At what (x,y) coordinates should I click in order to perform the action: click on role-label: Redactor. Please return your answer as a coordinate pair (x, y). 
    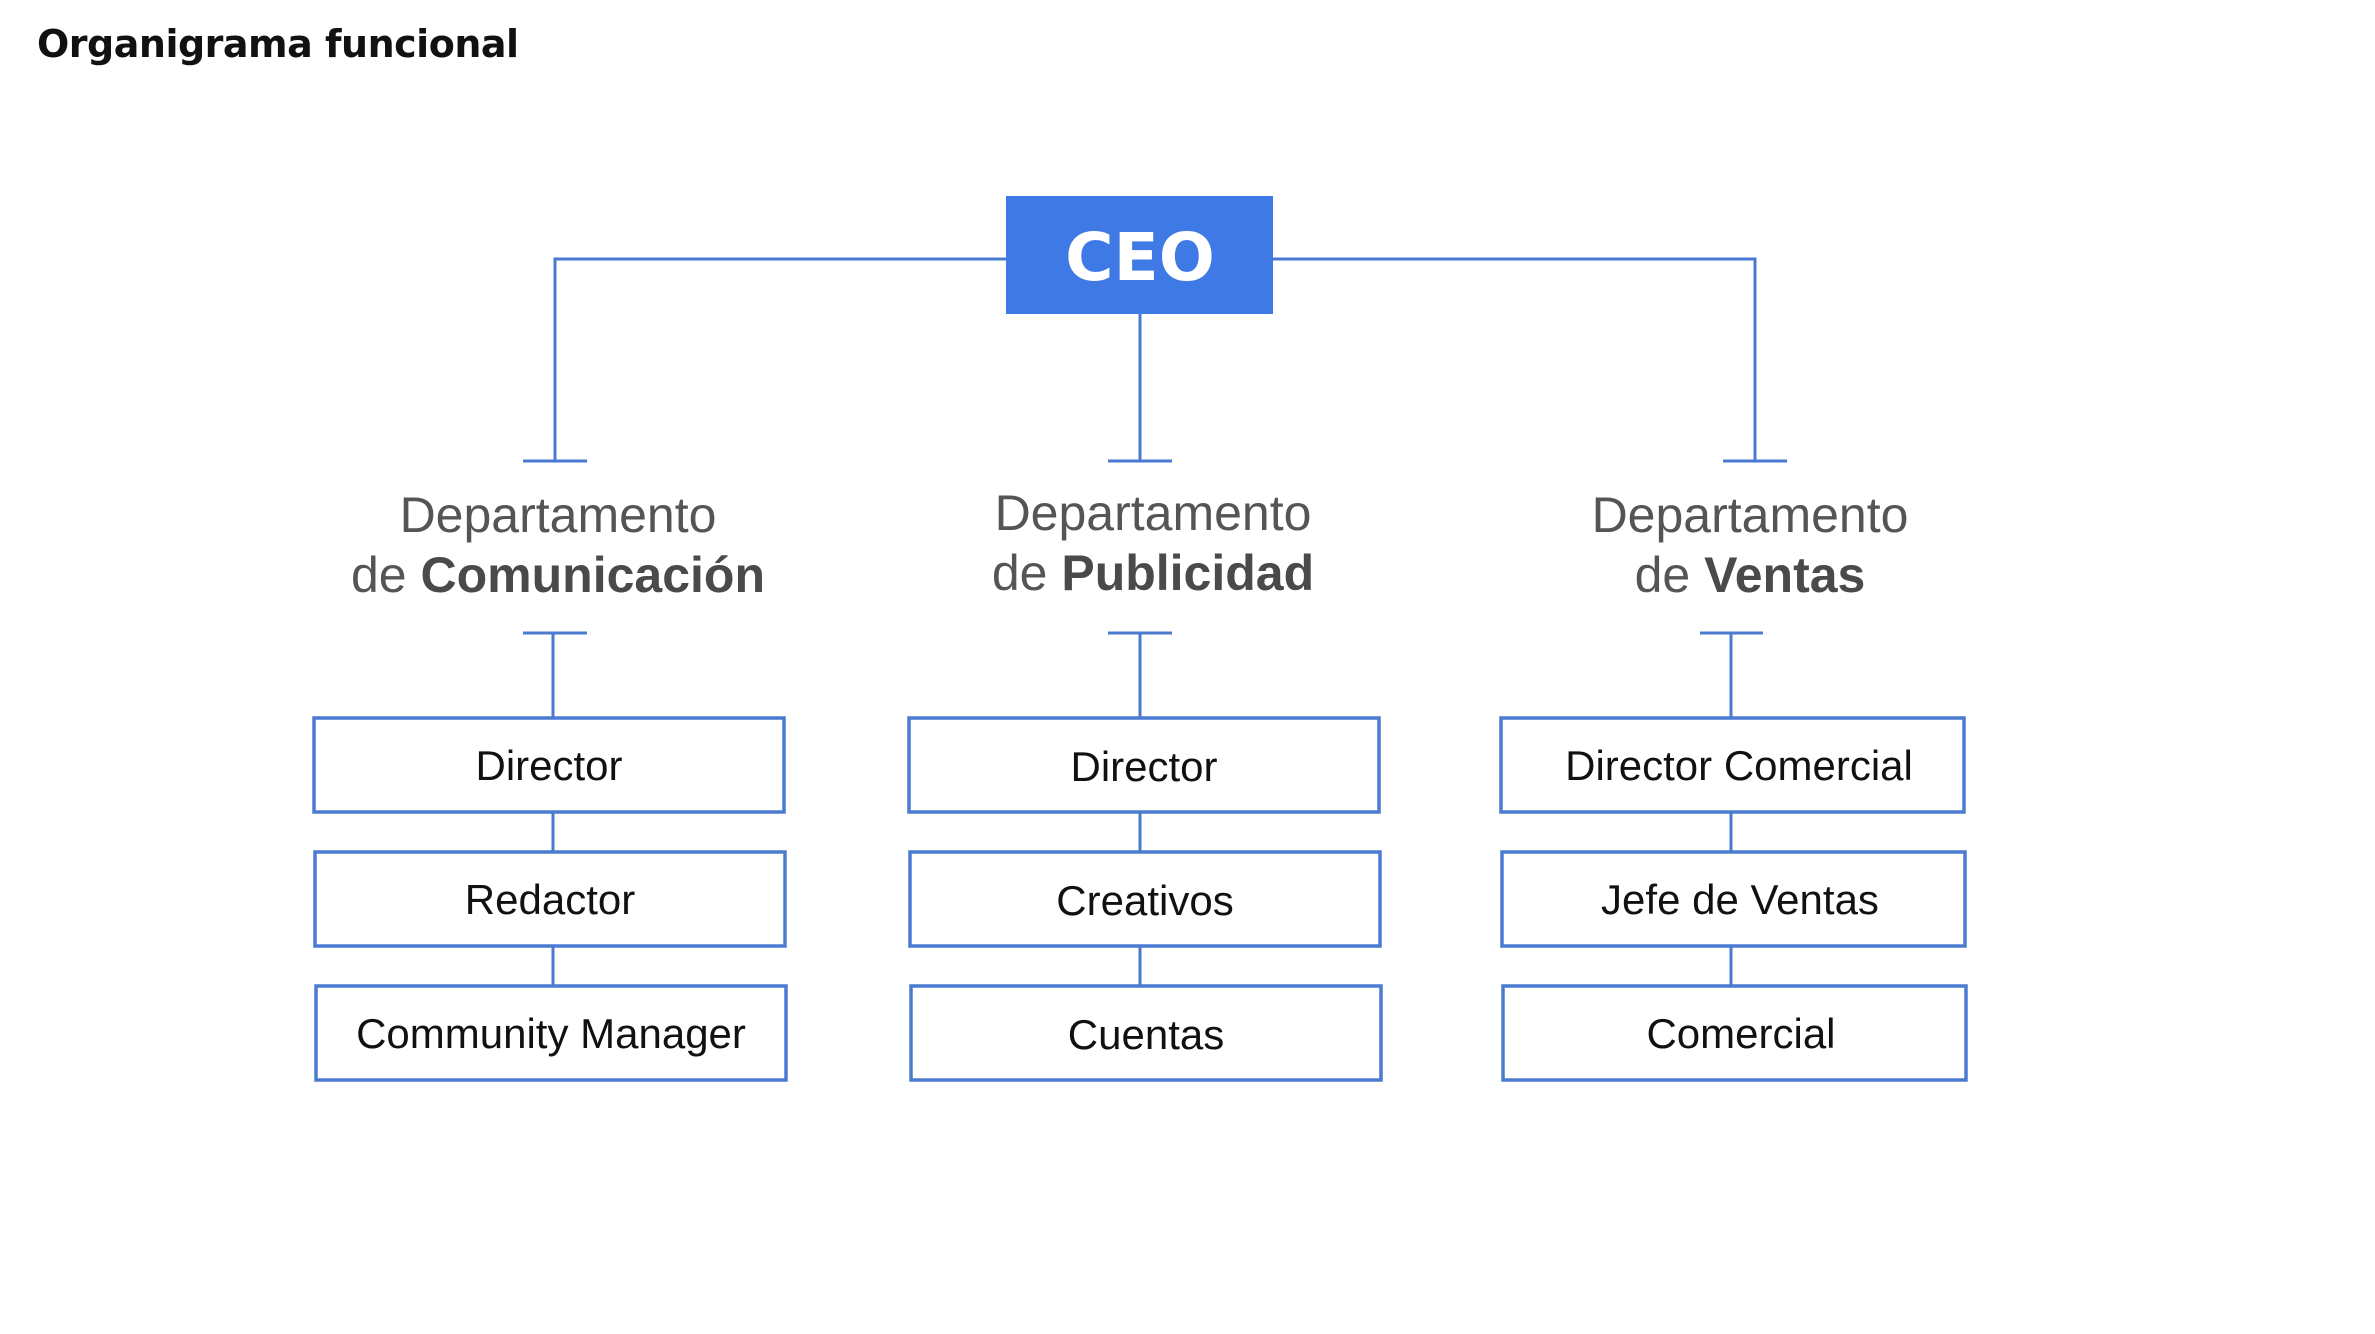
    Looking at the image, I should click on (550, 899).